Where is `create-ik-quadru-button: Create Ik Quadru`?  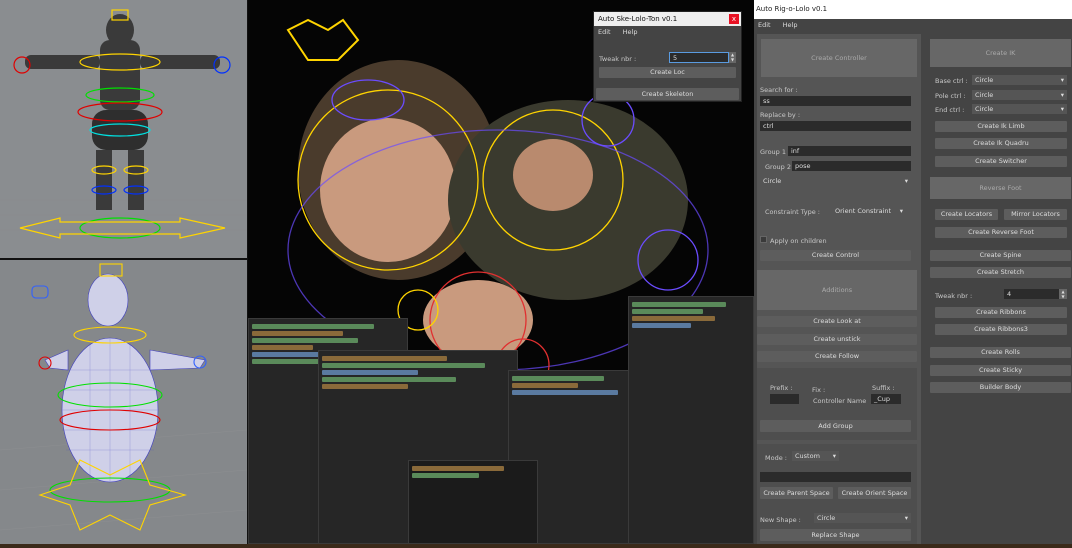 create-ik-quadru-button: Create Ik Quadru is located at coordinates (1001, 143).